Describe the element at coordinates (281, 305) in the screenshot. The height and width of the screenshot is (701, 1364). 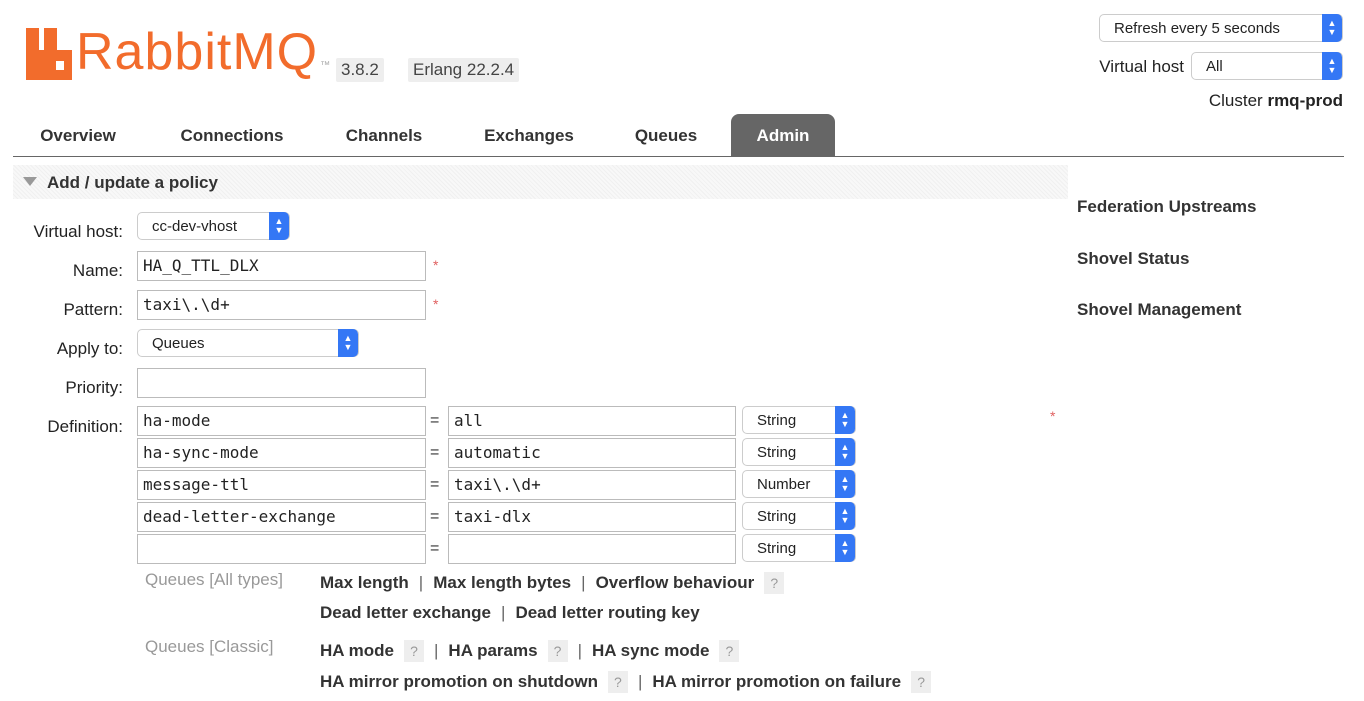
I see `policy-pattern-input: taxi\.\d+` at that location.